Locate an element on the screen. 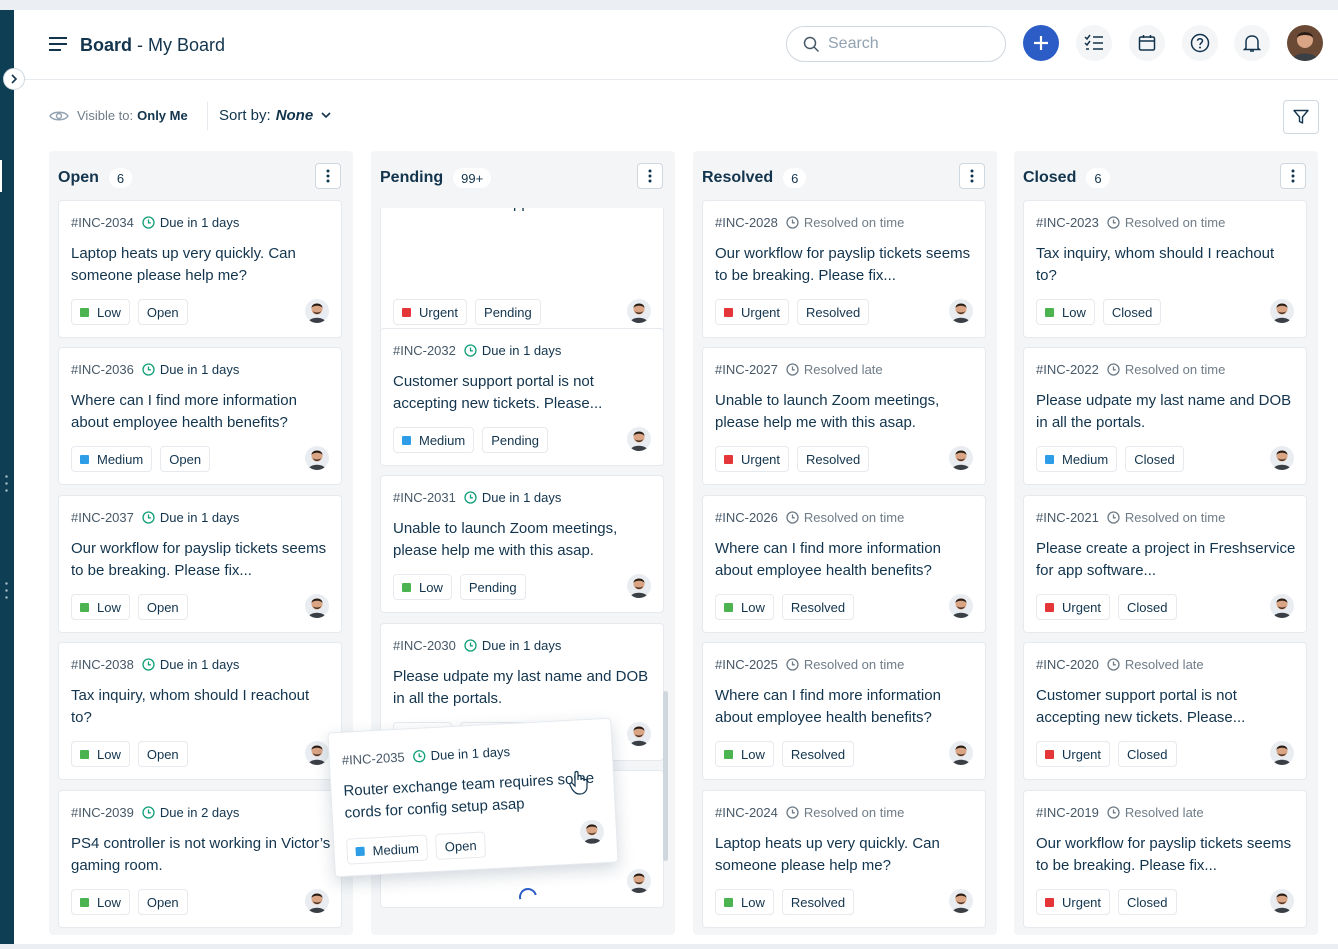  ticket-id: #INC-2026 is located at coordinates (746, 517).